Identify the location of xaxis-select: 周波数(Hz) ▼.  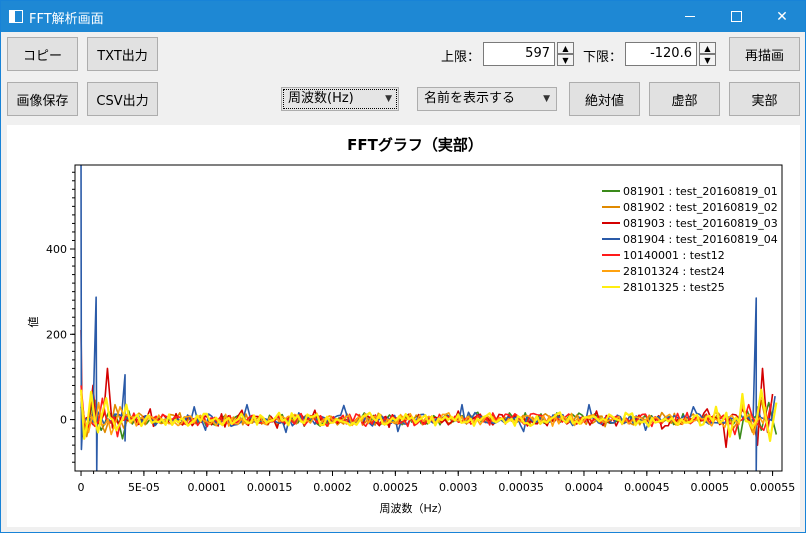
(340, 99).